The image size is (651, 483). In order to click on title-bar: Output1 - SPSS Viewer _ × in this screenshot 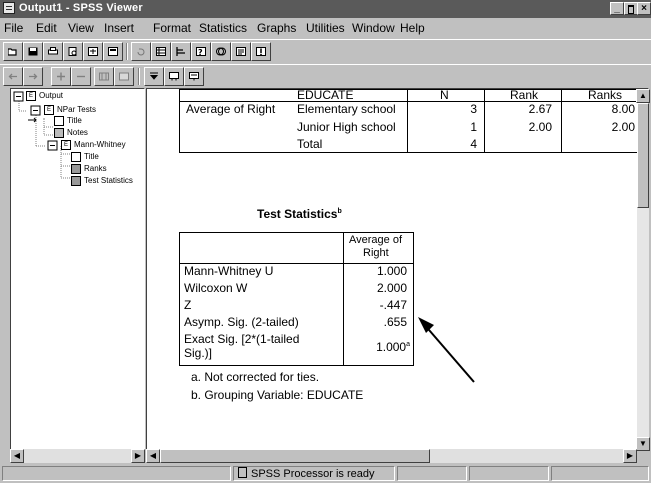, I will do `click(325, 9)`.